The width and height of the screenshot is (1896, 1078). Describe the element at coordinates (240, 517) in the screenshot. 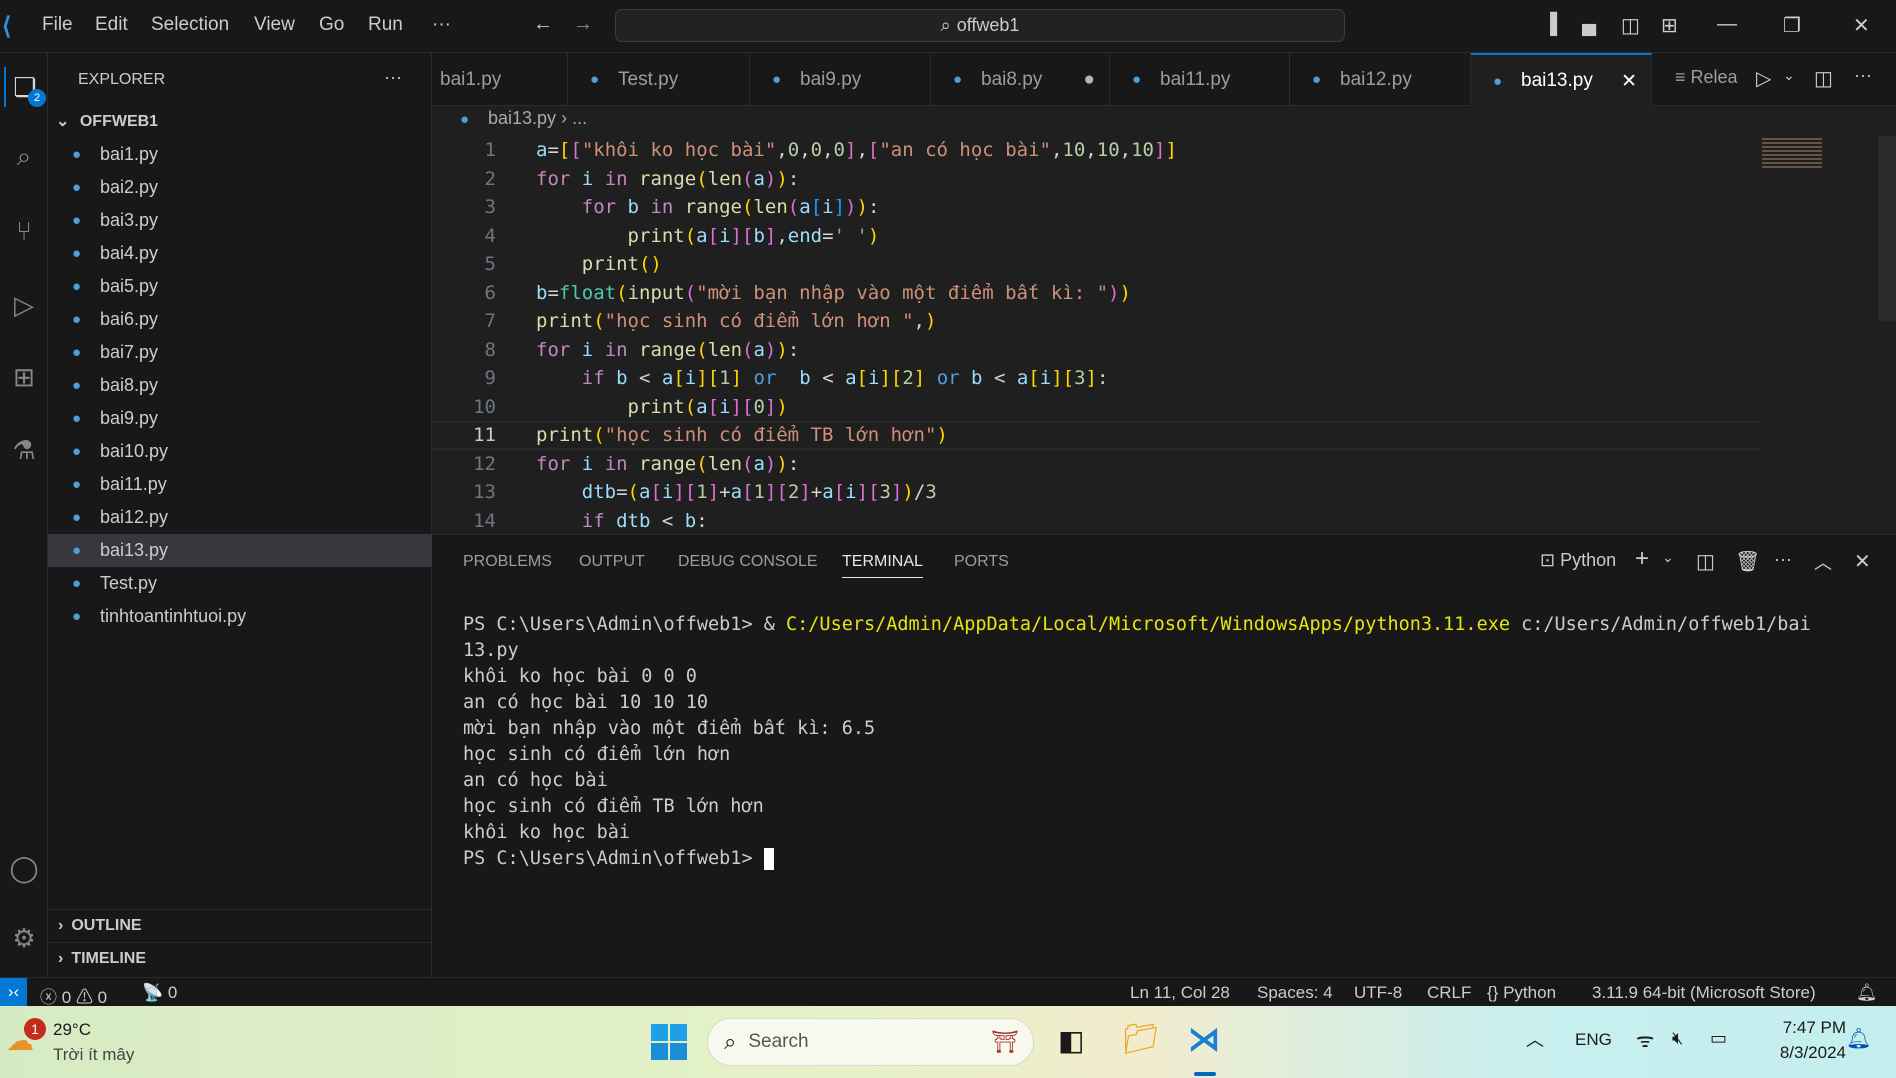

I see `file-item: ● bai12.py` at that location.